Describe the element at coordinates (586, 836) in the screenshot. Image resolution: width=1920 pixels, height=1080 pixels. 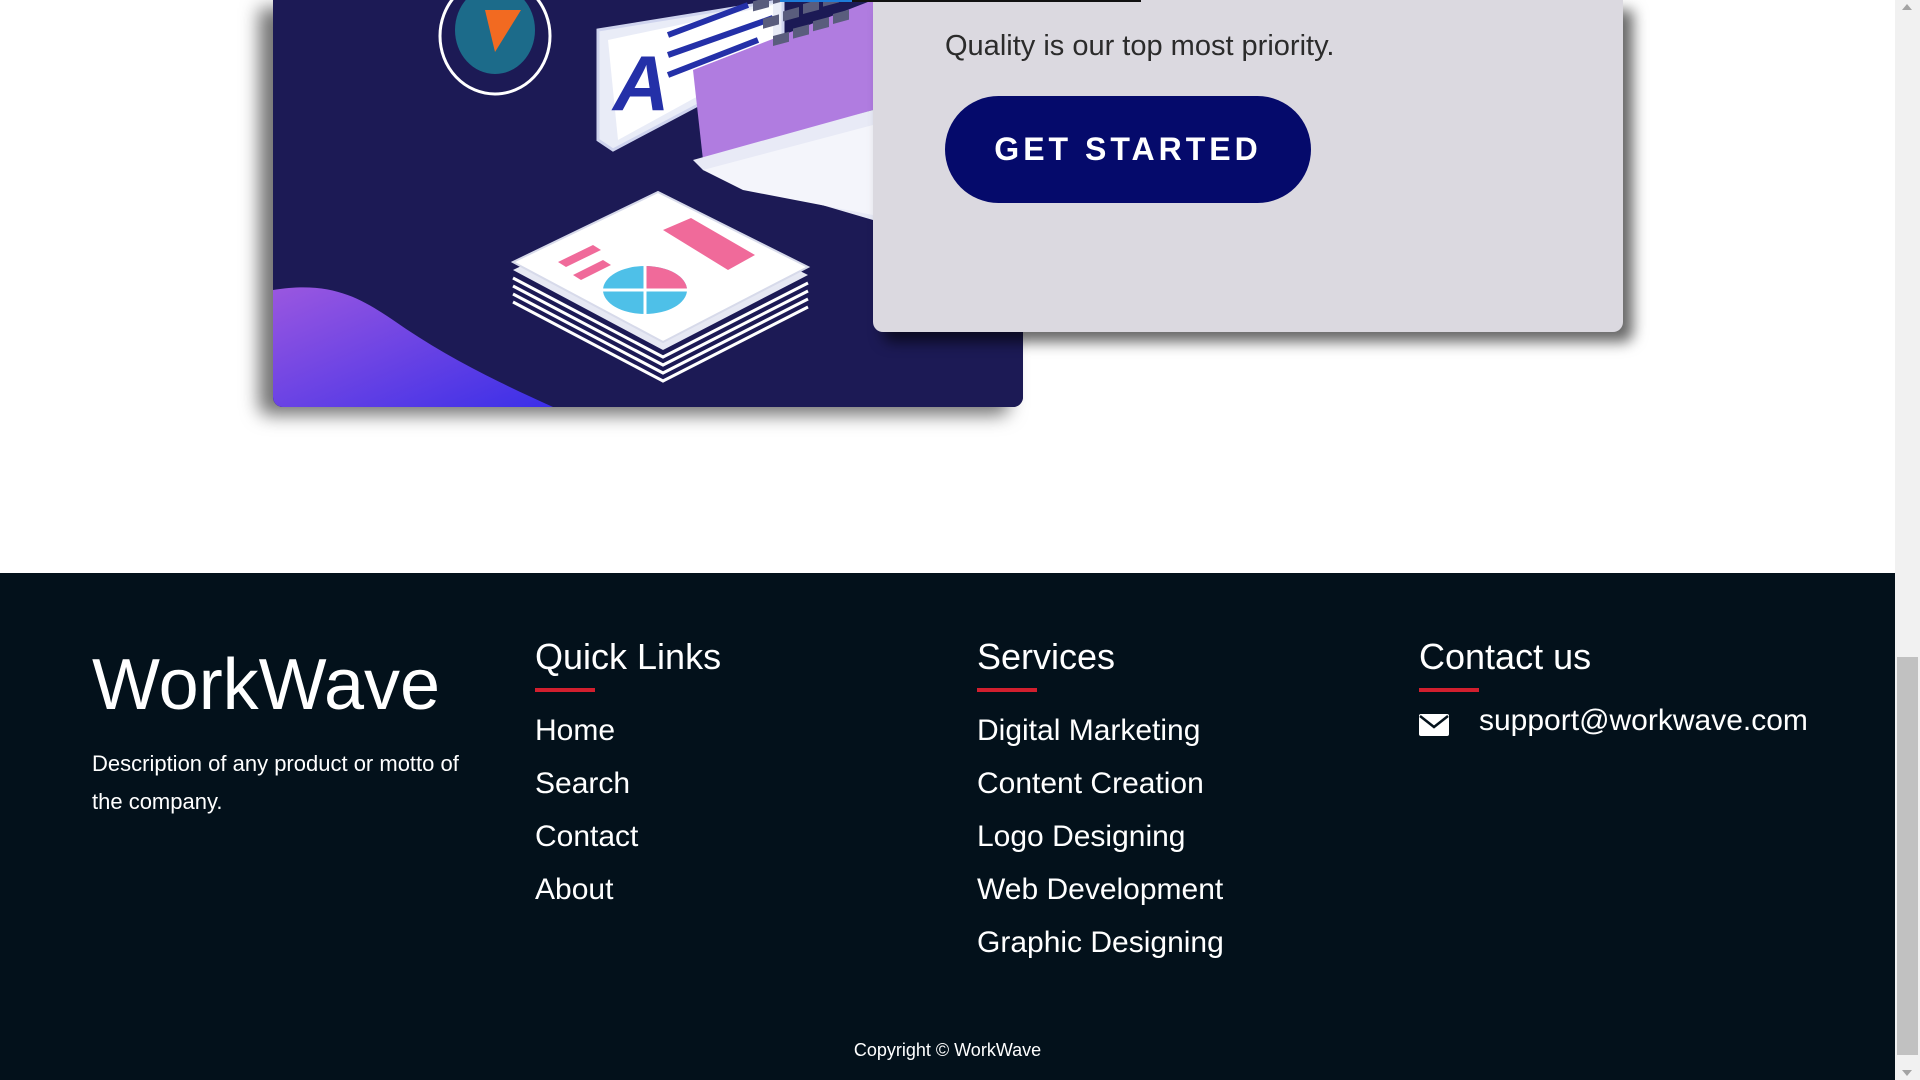
I see `footer-link-contact: Contact` at that location.